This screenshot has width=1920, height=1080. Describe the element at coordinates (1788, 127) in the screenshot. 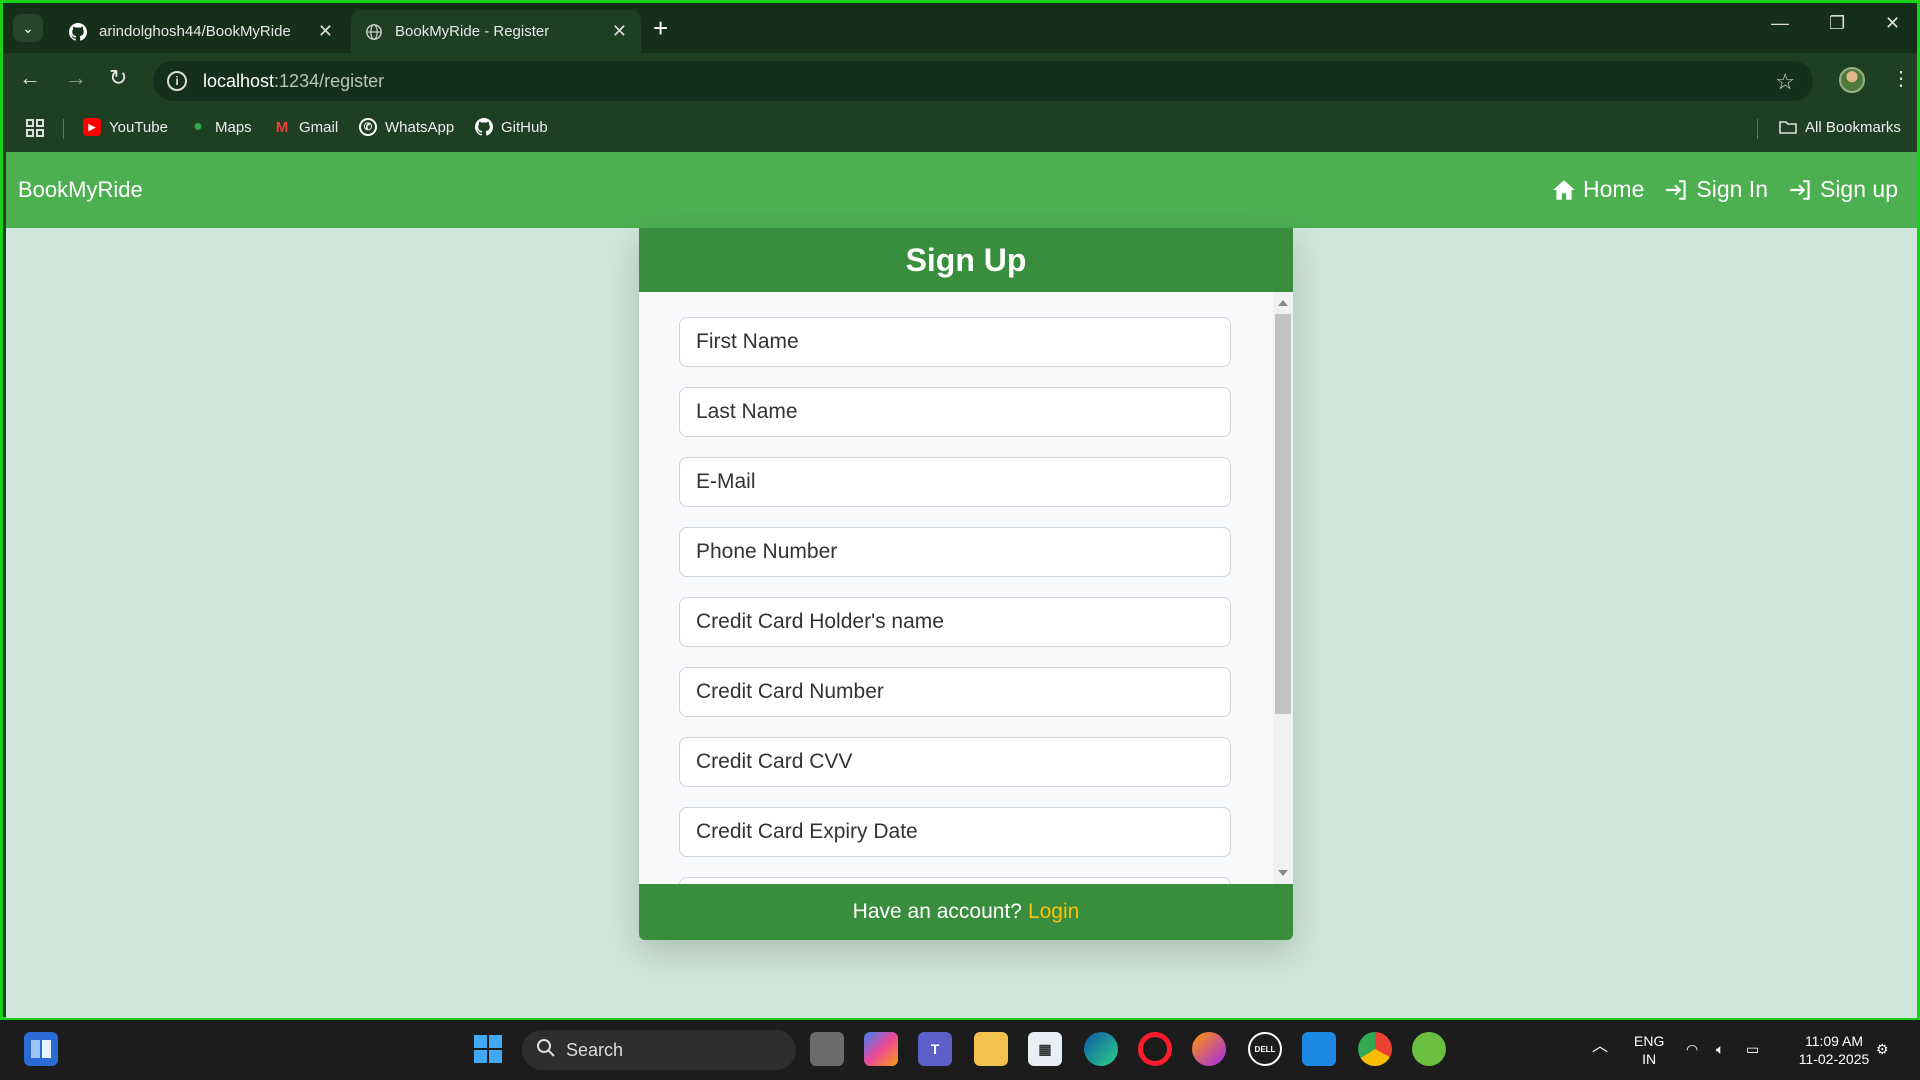

I see `folder-icon` at that location.